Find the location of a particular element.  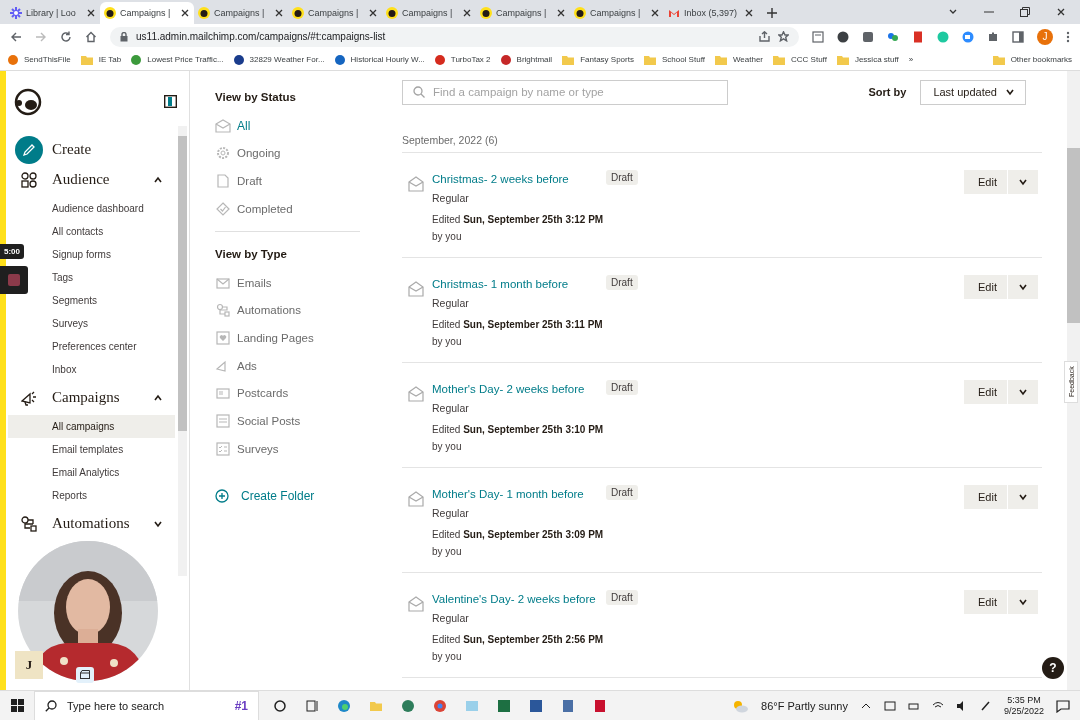

bookmark: Jessica stuff is located at coordinates (867, 59).